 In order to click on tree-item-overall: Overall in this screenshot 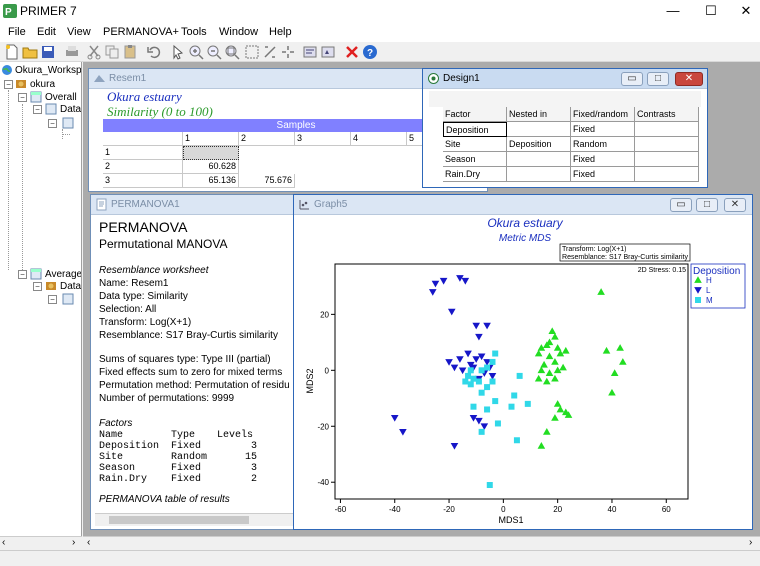, I will do `click(61, 97)`.